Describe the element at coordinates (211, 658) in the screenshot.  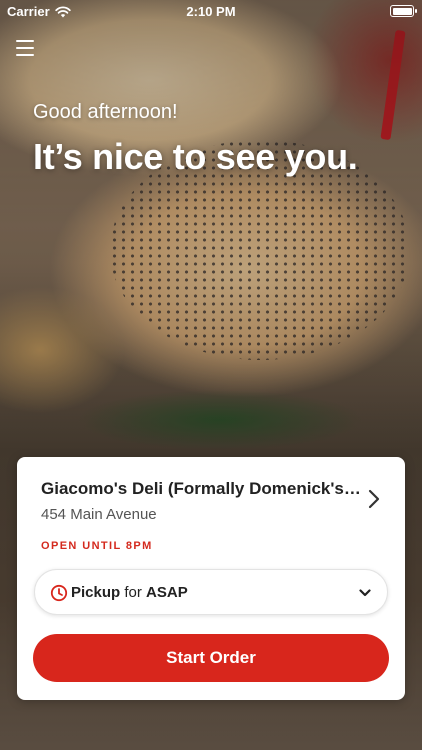
I see `start-order-button: Start Order` at that location.